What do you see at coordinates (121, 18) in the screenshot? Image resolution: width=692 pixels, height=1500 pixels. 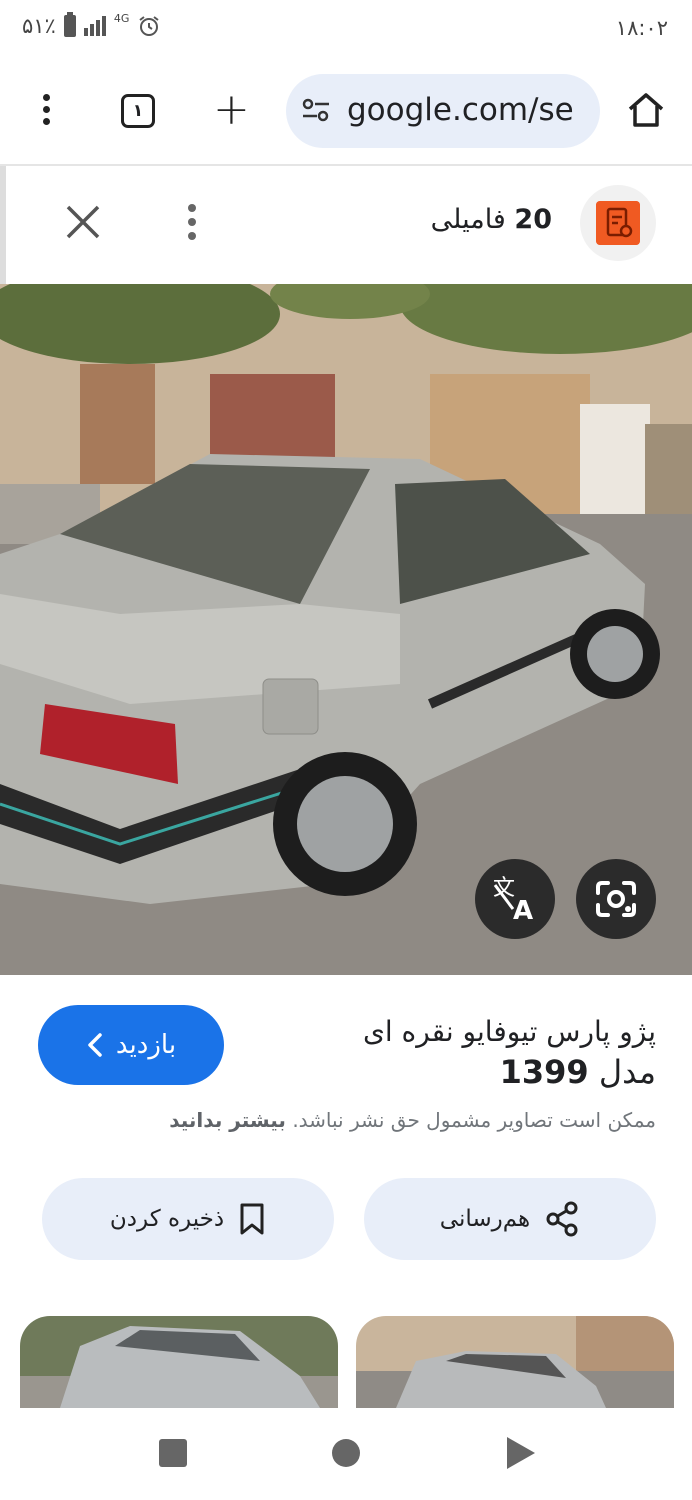 I see `network-type: 4G` at bounding box center [121, 18].